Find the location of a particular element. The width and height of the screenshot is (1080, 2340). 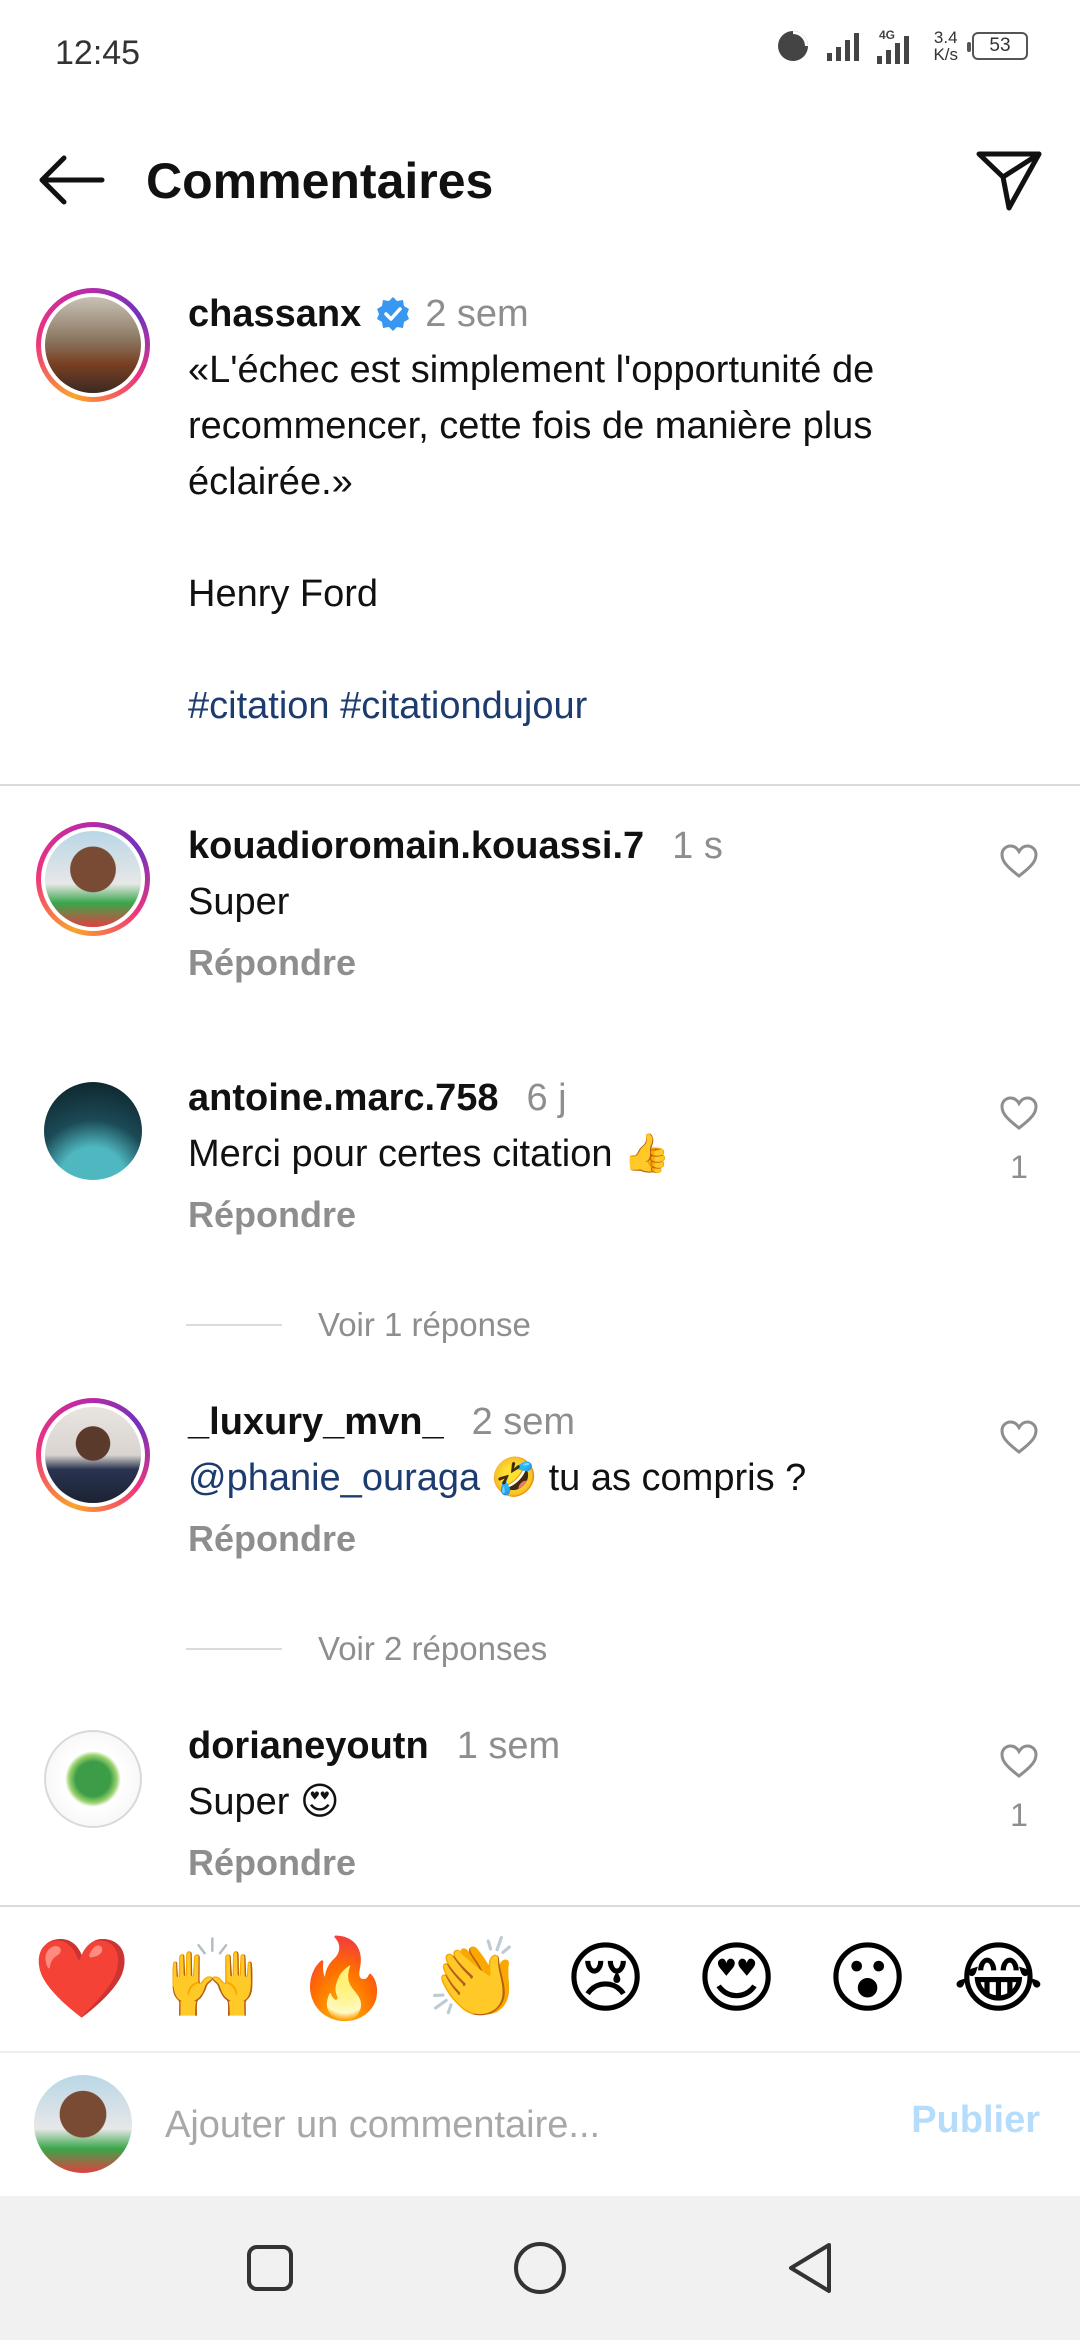

comment-text: Super 😍 is located at coordinates (264, 1802).